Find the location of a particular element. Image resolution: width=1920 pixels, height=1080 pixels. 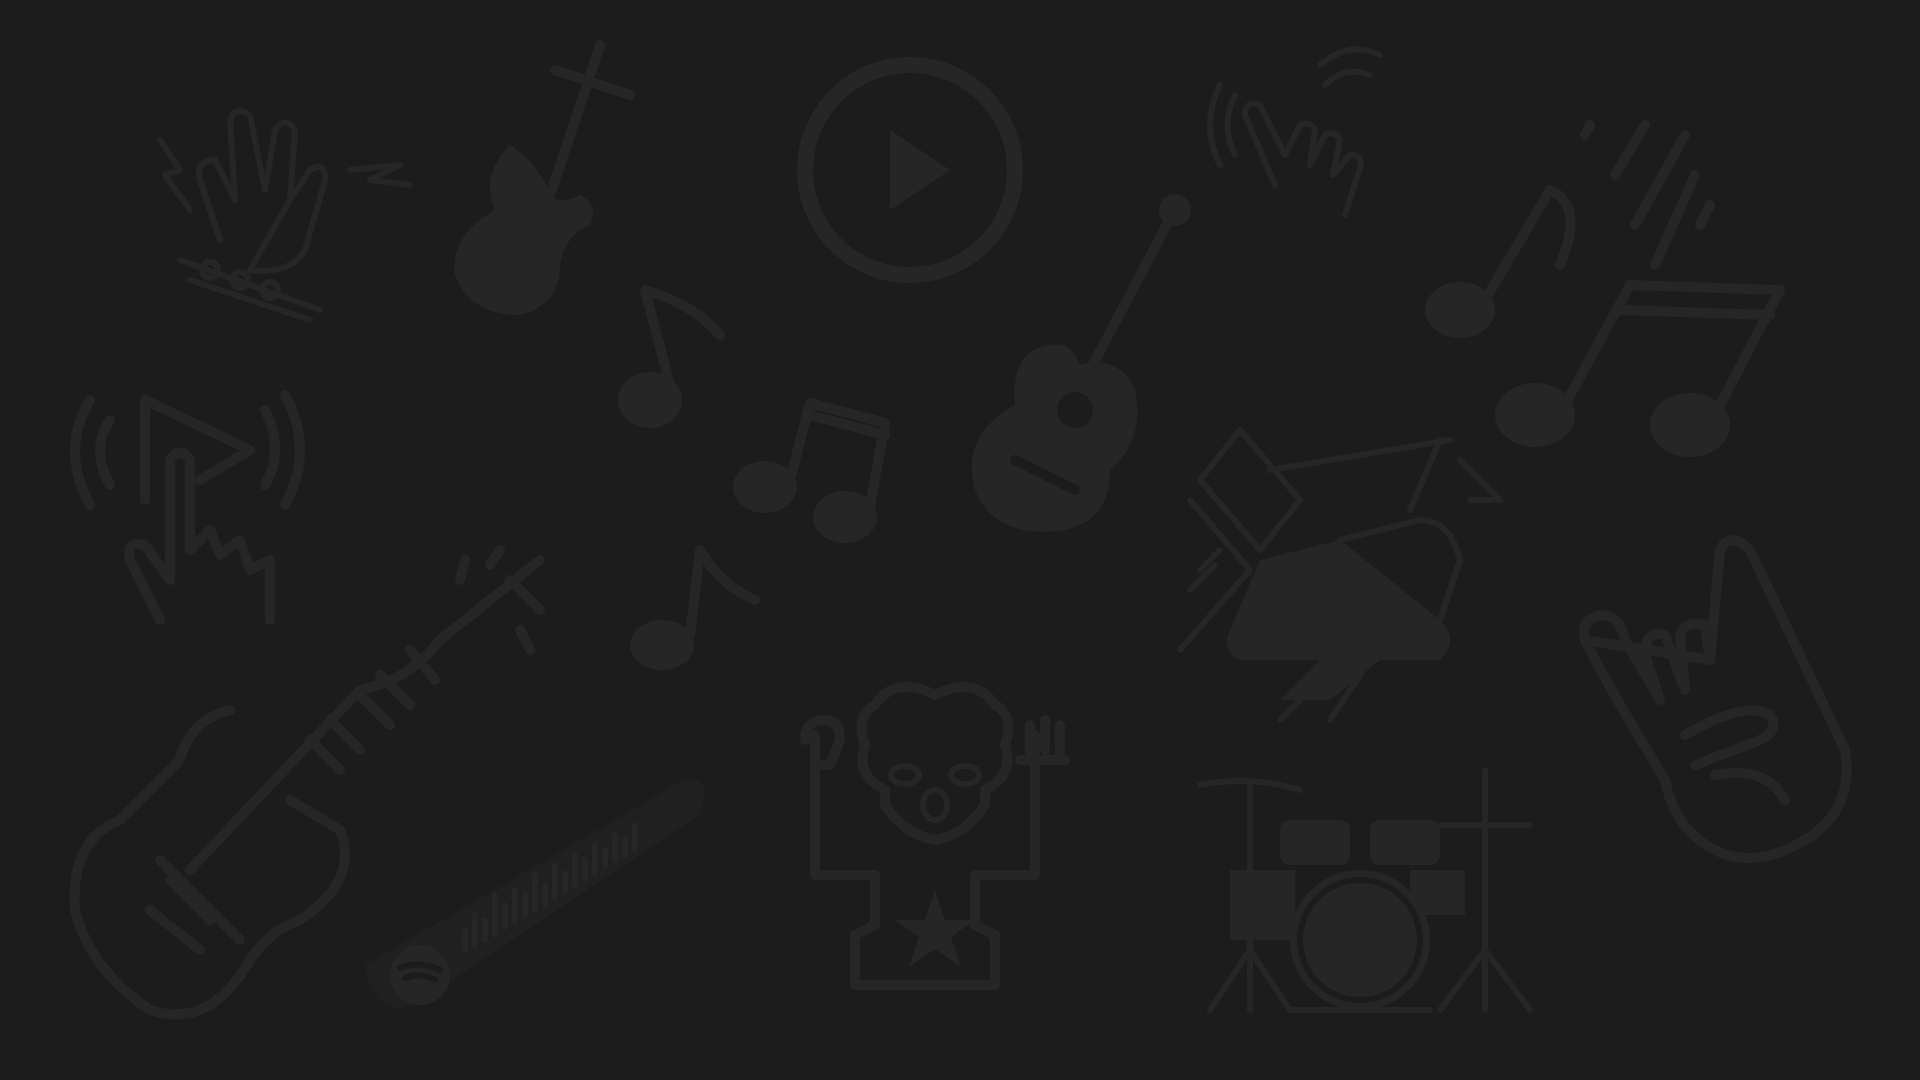

beamed-notes-icon is located at coordinates (815, 470).